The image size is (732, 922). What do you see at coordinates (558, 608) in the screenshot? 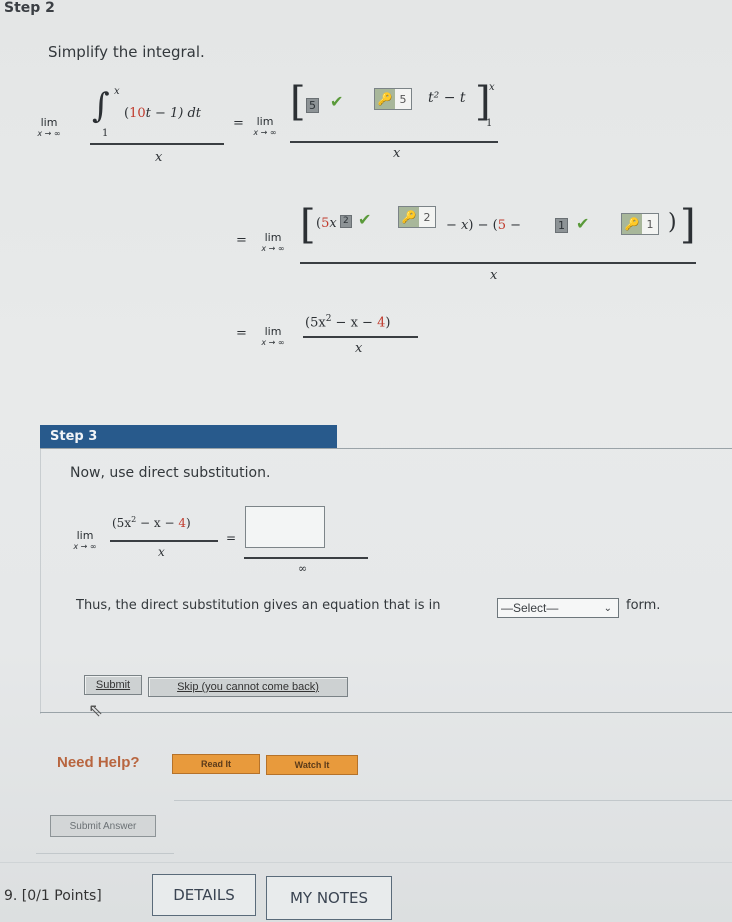
I see `form-select: —Select— ⌄` at bounding box center [558, 608].